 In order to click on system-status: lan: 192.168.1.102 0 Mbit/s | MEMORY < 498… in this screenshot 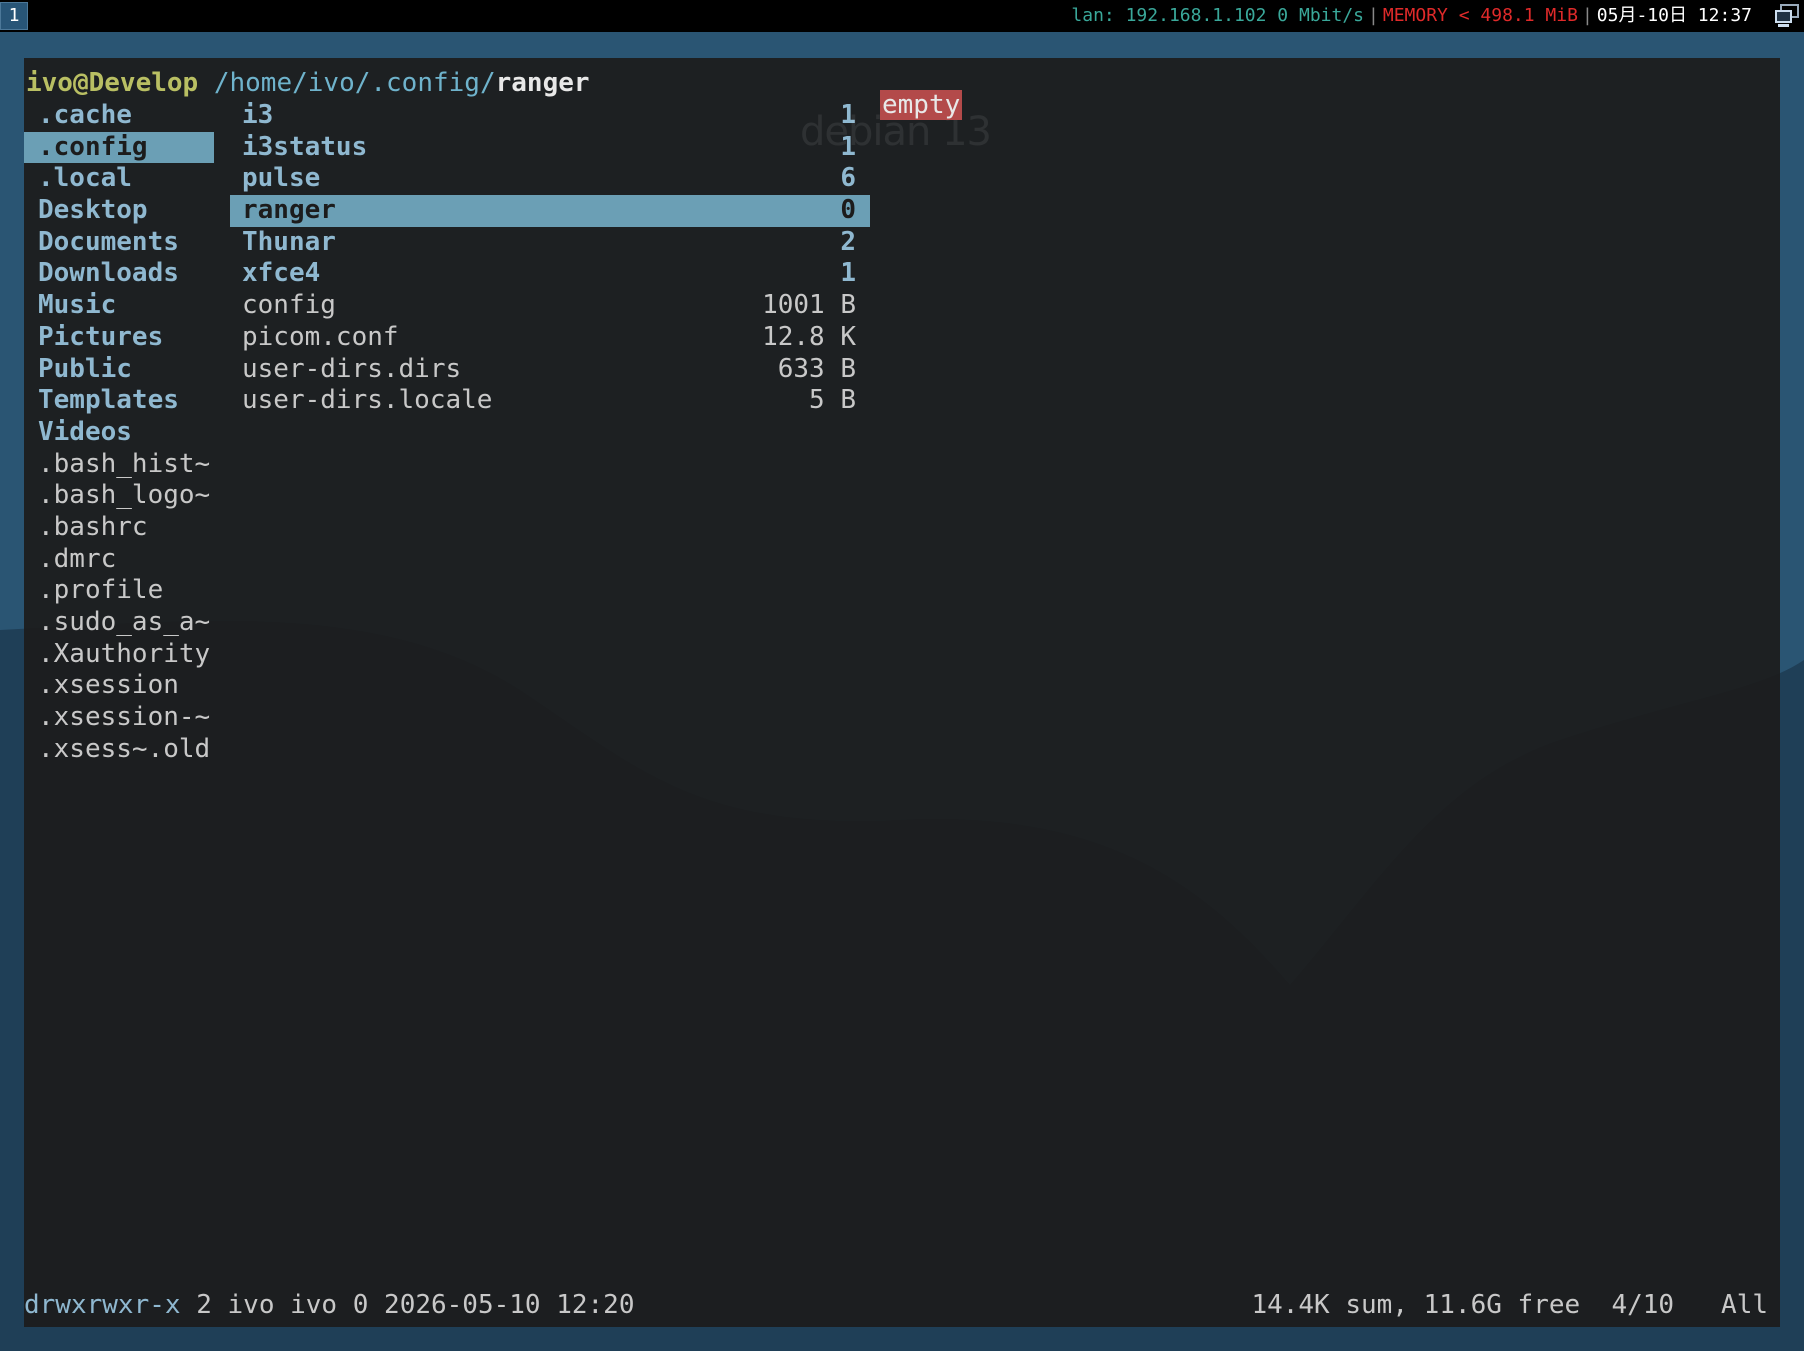, I will do `click(1411, 16)`.